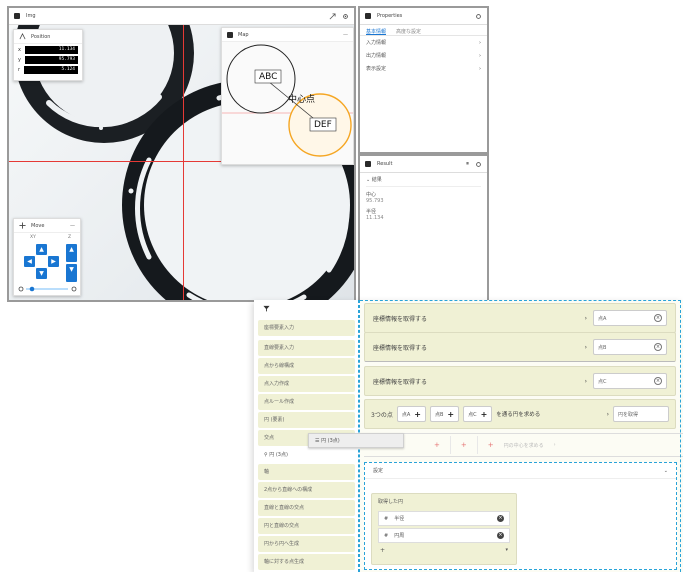  Describe the element at coordinates (444, 535) in the screenshot. I see `list-item: # 円周 ×` at that location.